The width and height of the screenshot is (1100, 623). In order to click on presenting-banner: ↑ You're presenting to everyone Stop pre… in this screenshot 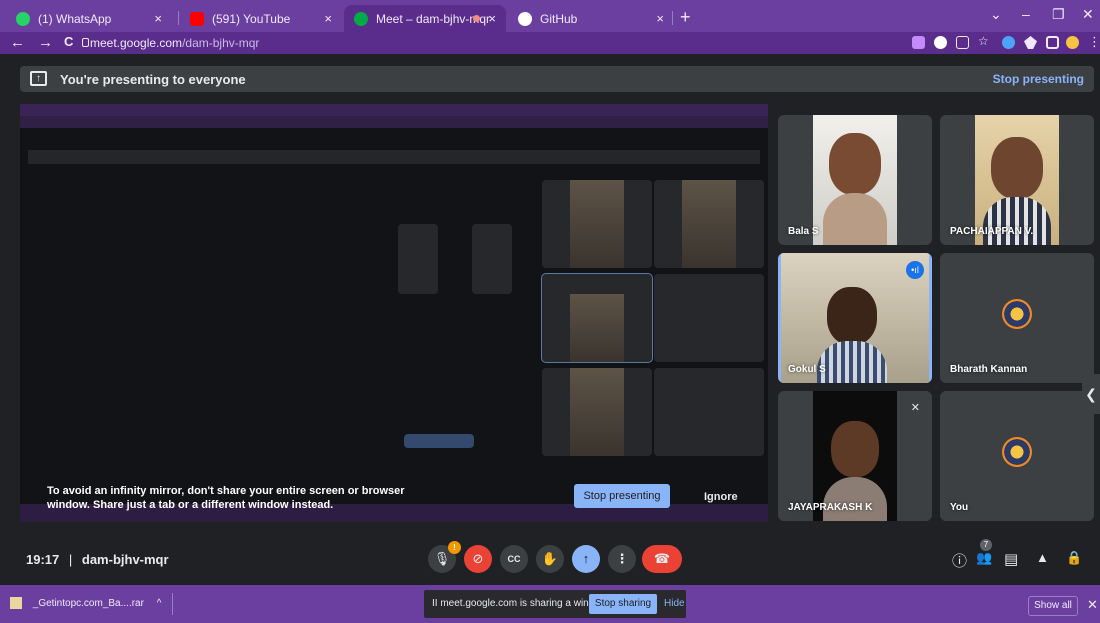, I will do `click(557, 79)`.